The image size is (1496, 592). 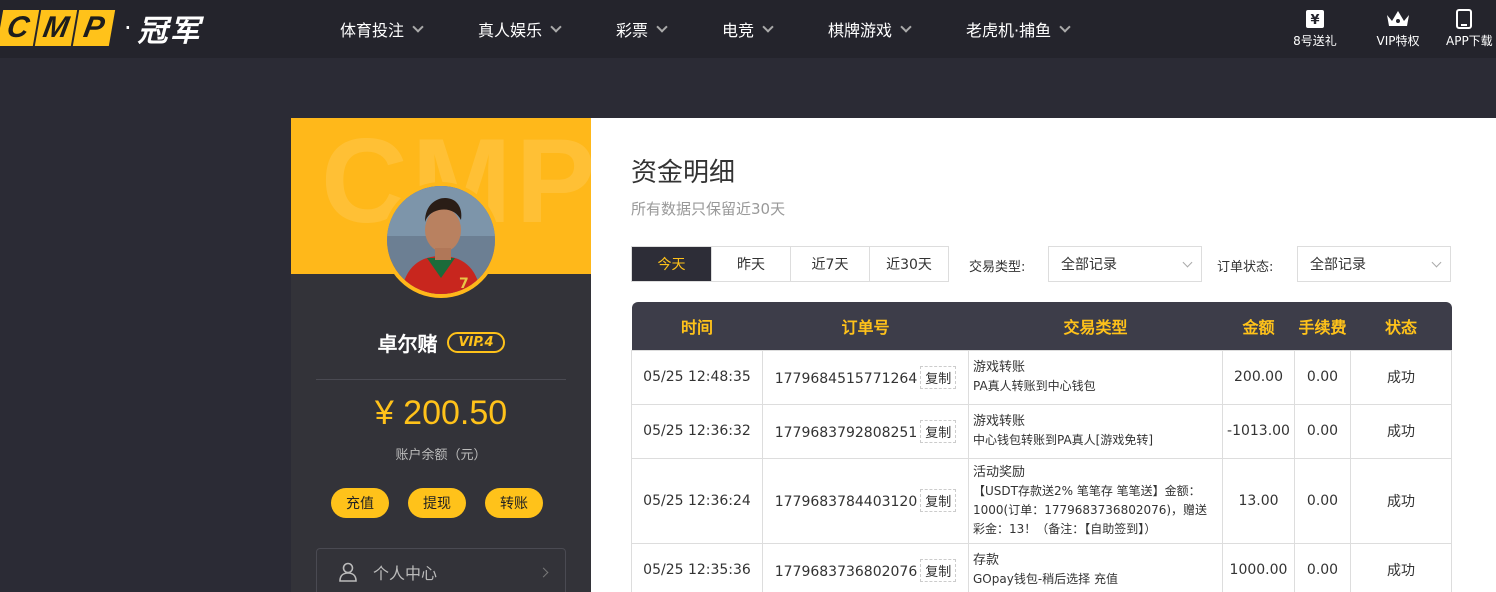 What do you see at coordinates (1322, 326) in the screenshot?
I see `column-header: 手续费` at bounding box center [1322, 326].